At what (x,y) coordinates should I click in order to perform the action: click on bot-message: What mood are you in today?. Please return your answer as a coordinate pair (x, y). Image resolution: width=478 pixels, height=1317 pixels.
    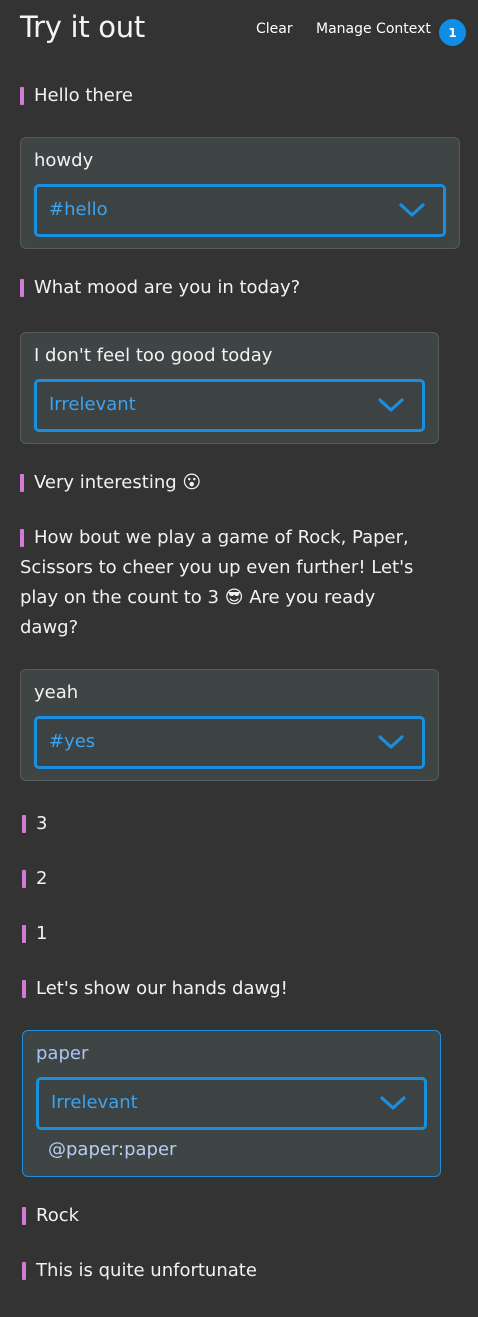
    Looking at the image, I should click on (220, 288).